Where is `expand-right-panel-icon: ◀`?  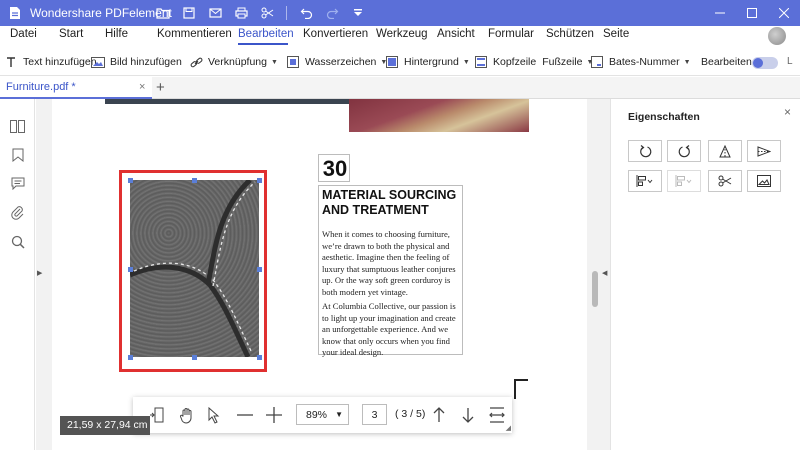 expand-right-panel-icon: ◀ is located at coordinates (604, 273).